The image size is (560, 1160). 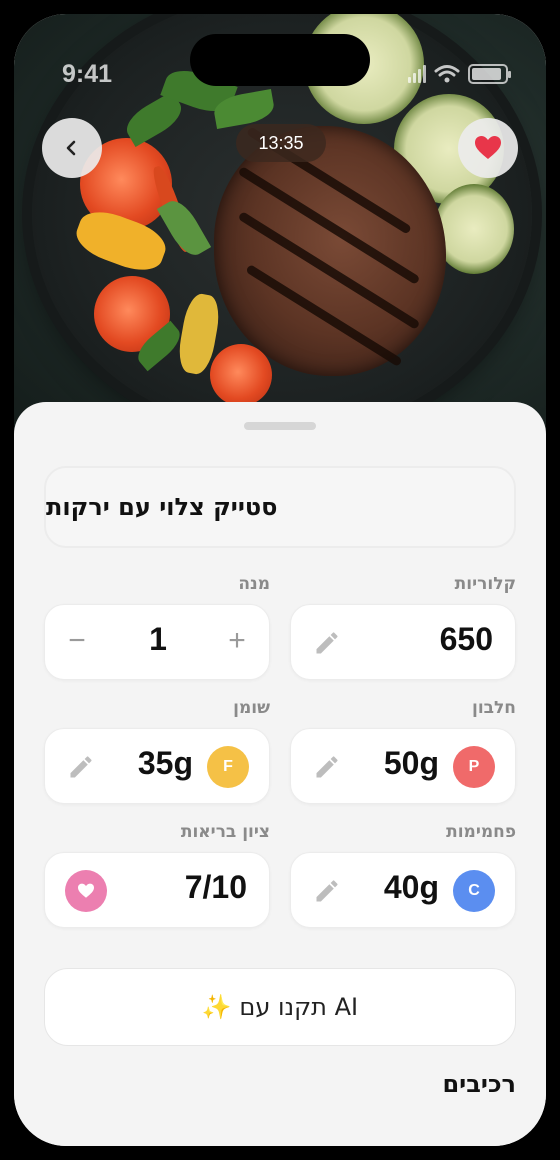 I want to click on calories-value: 650, so click(x=466, y=639).